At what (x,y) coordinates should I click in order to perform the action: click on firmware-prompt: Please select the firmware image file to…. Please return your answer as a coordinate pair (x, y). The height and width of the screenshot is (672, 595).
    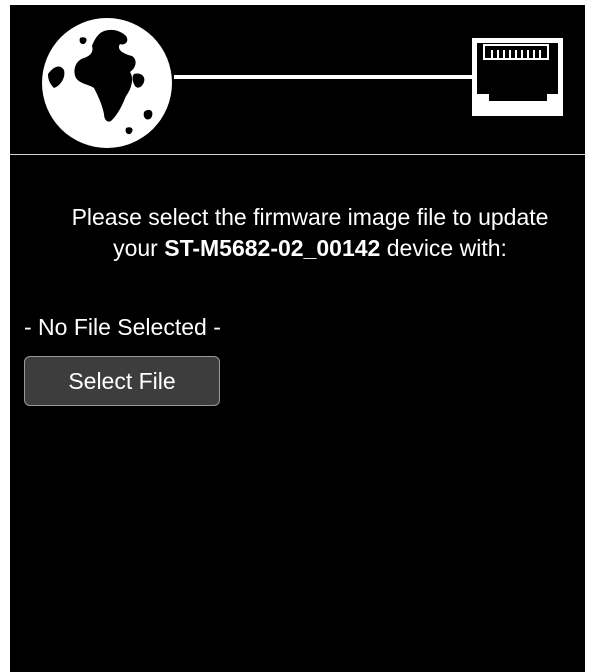
    Looking at the image, I should click on (310, 233).